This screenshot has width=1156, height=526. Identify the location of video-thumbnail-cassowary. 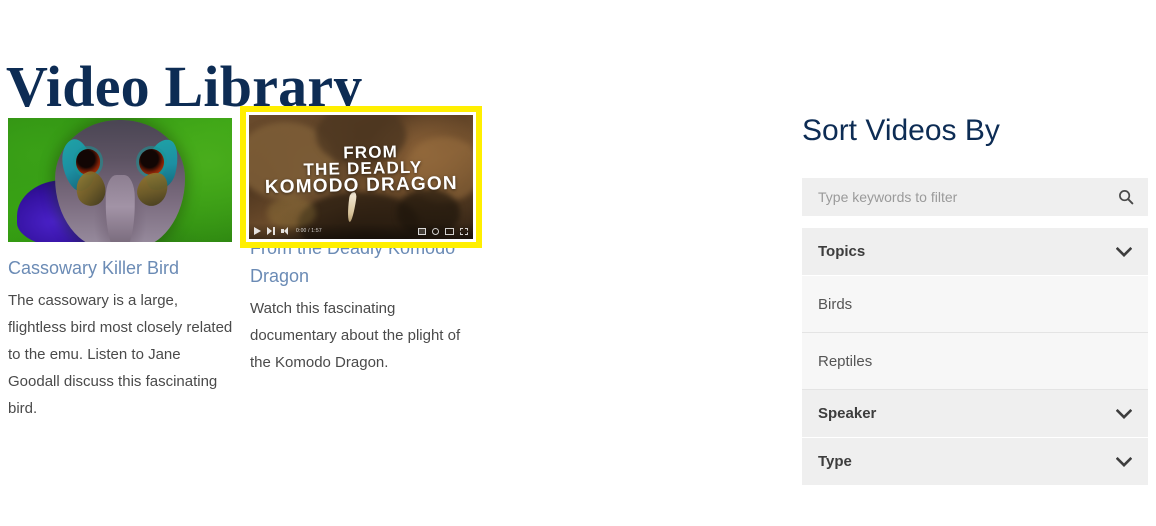
(120, 180).